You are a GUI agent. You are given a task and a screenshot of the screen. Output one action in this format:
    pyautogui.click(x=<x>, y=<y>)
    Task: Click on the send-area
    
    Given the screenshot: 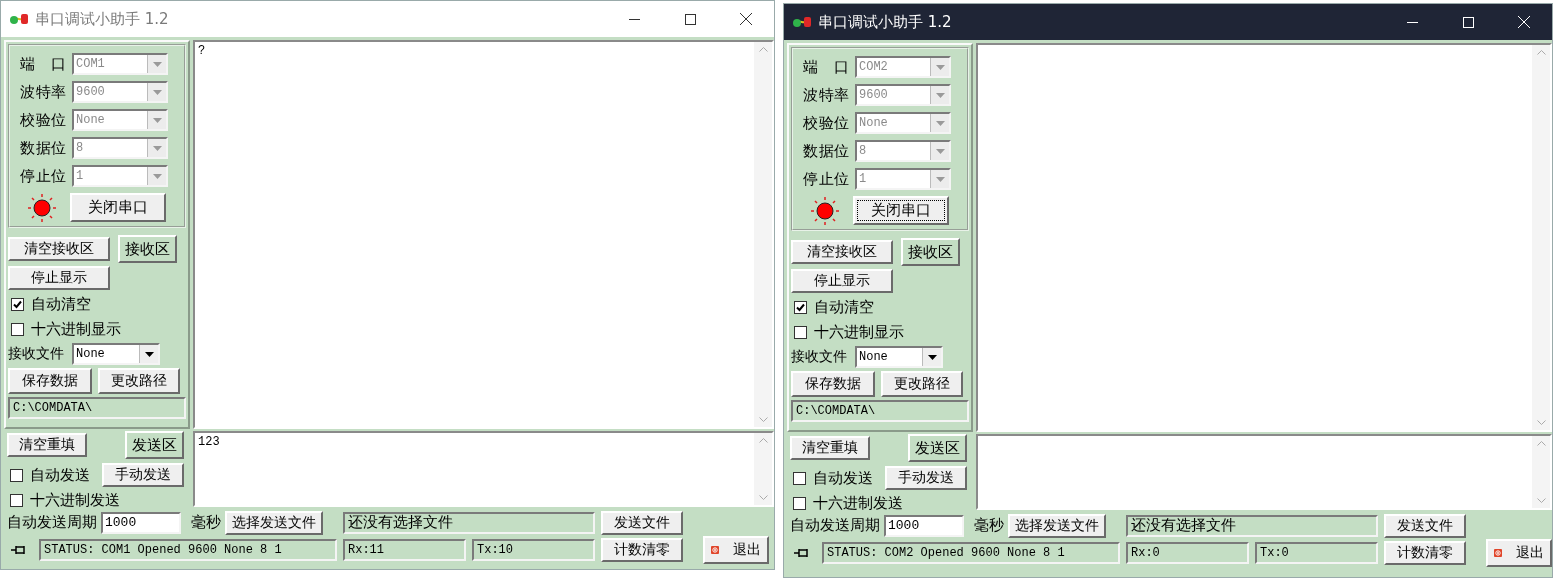 What is the action you would take?
    pyautogui.click(x=1264, y=472)
    